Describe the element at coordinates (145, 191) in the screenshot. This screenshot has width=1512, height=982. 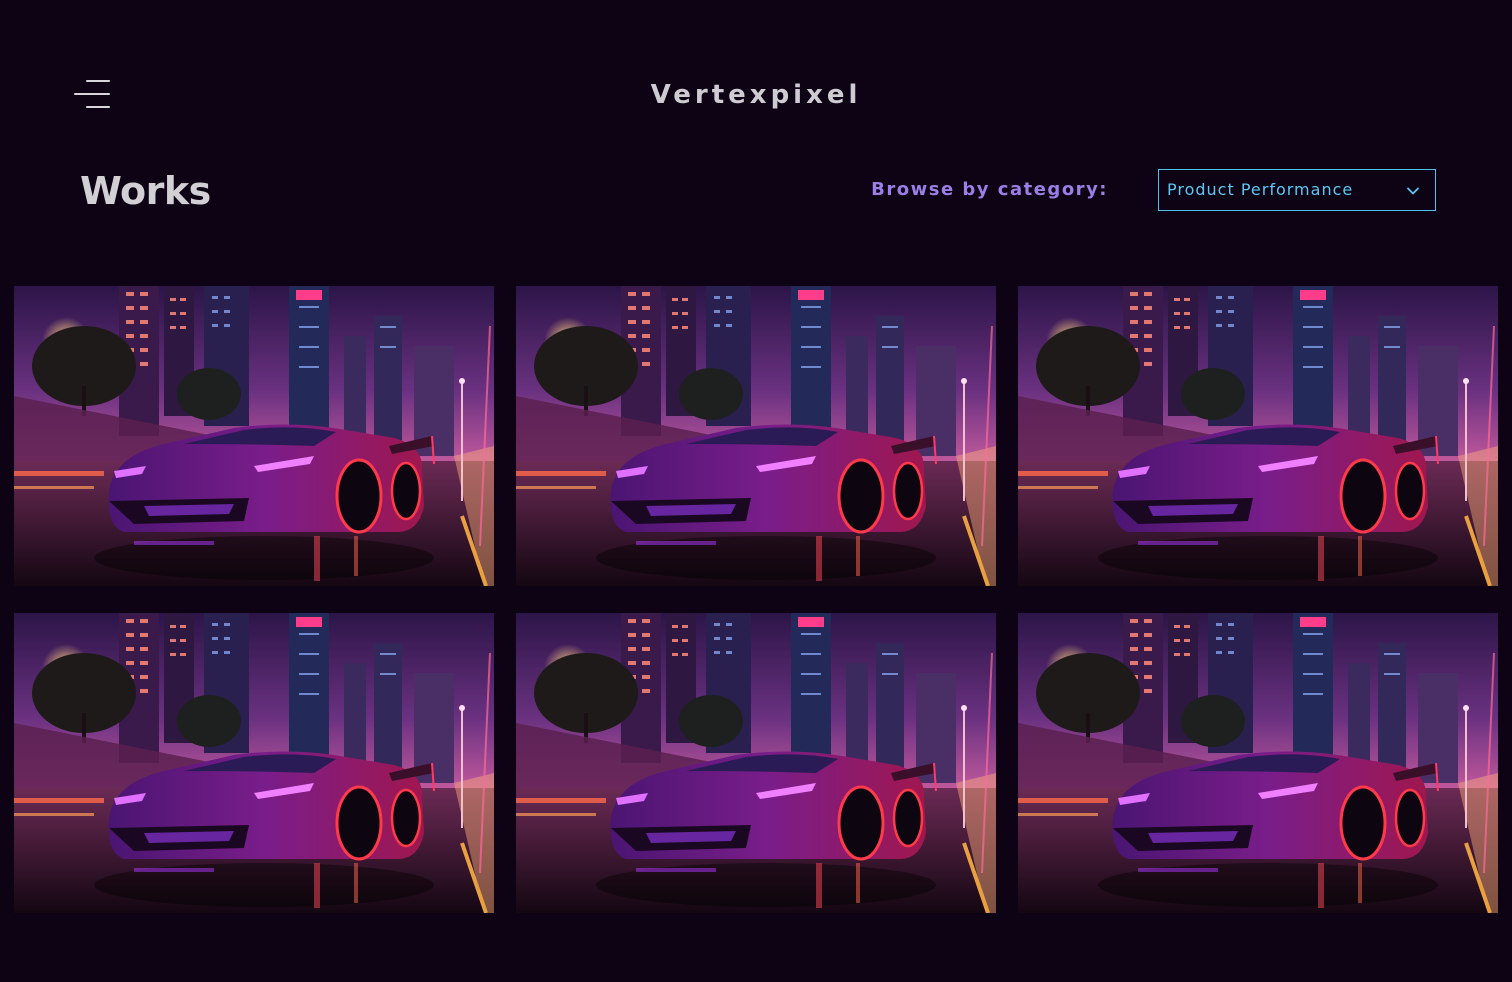
I see `page-title: Works` at that location.